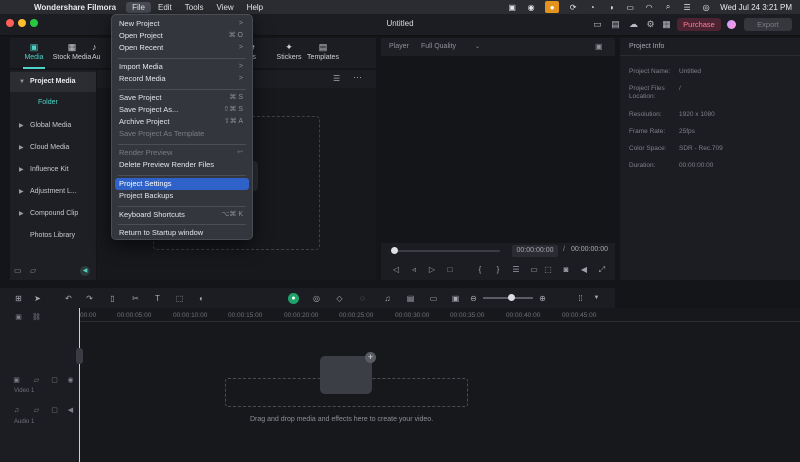 The image size is (800, 462). Describe the element at coordinates (357, 77) in the screenshot. I see `more-options-icon: ⋯` at that location.